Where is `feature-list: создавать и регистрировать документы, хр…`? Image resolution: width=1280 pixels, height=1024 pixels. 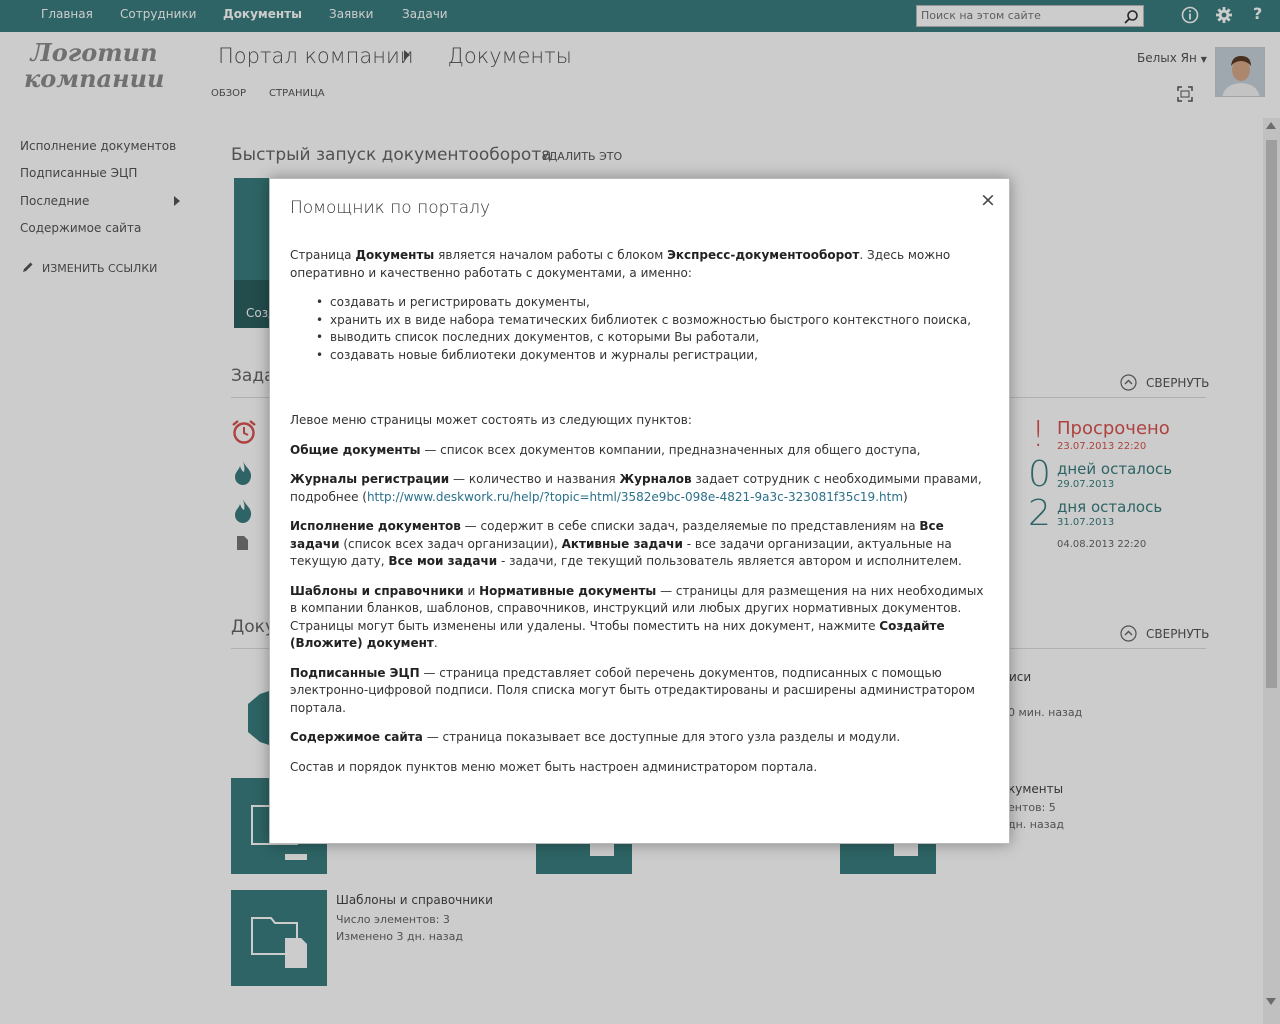 feature-list: создавать и регистрировать документы, хр… is located at coordinates (640, 329).